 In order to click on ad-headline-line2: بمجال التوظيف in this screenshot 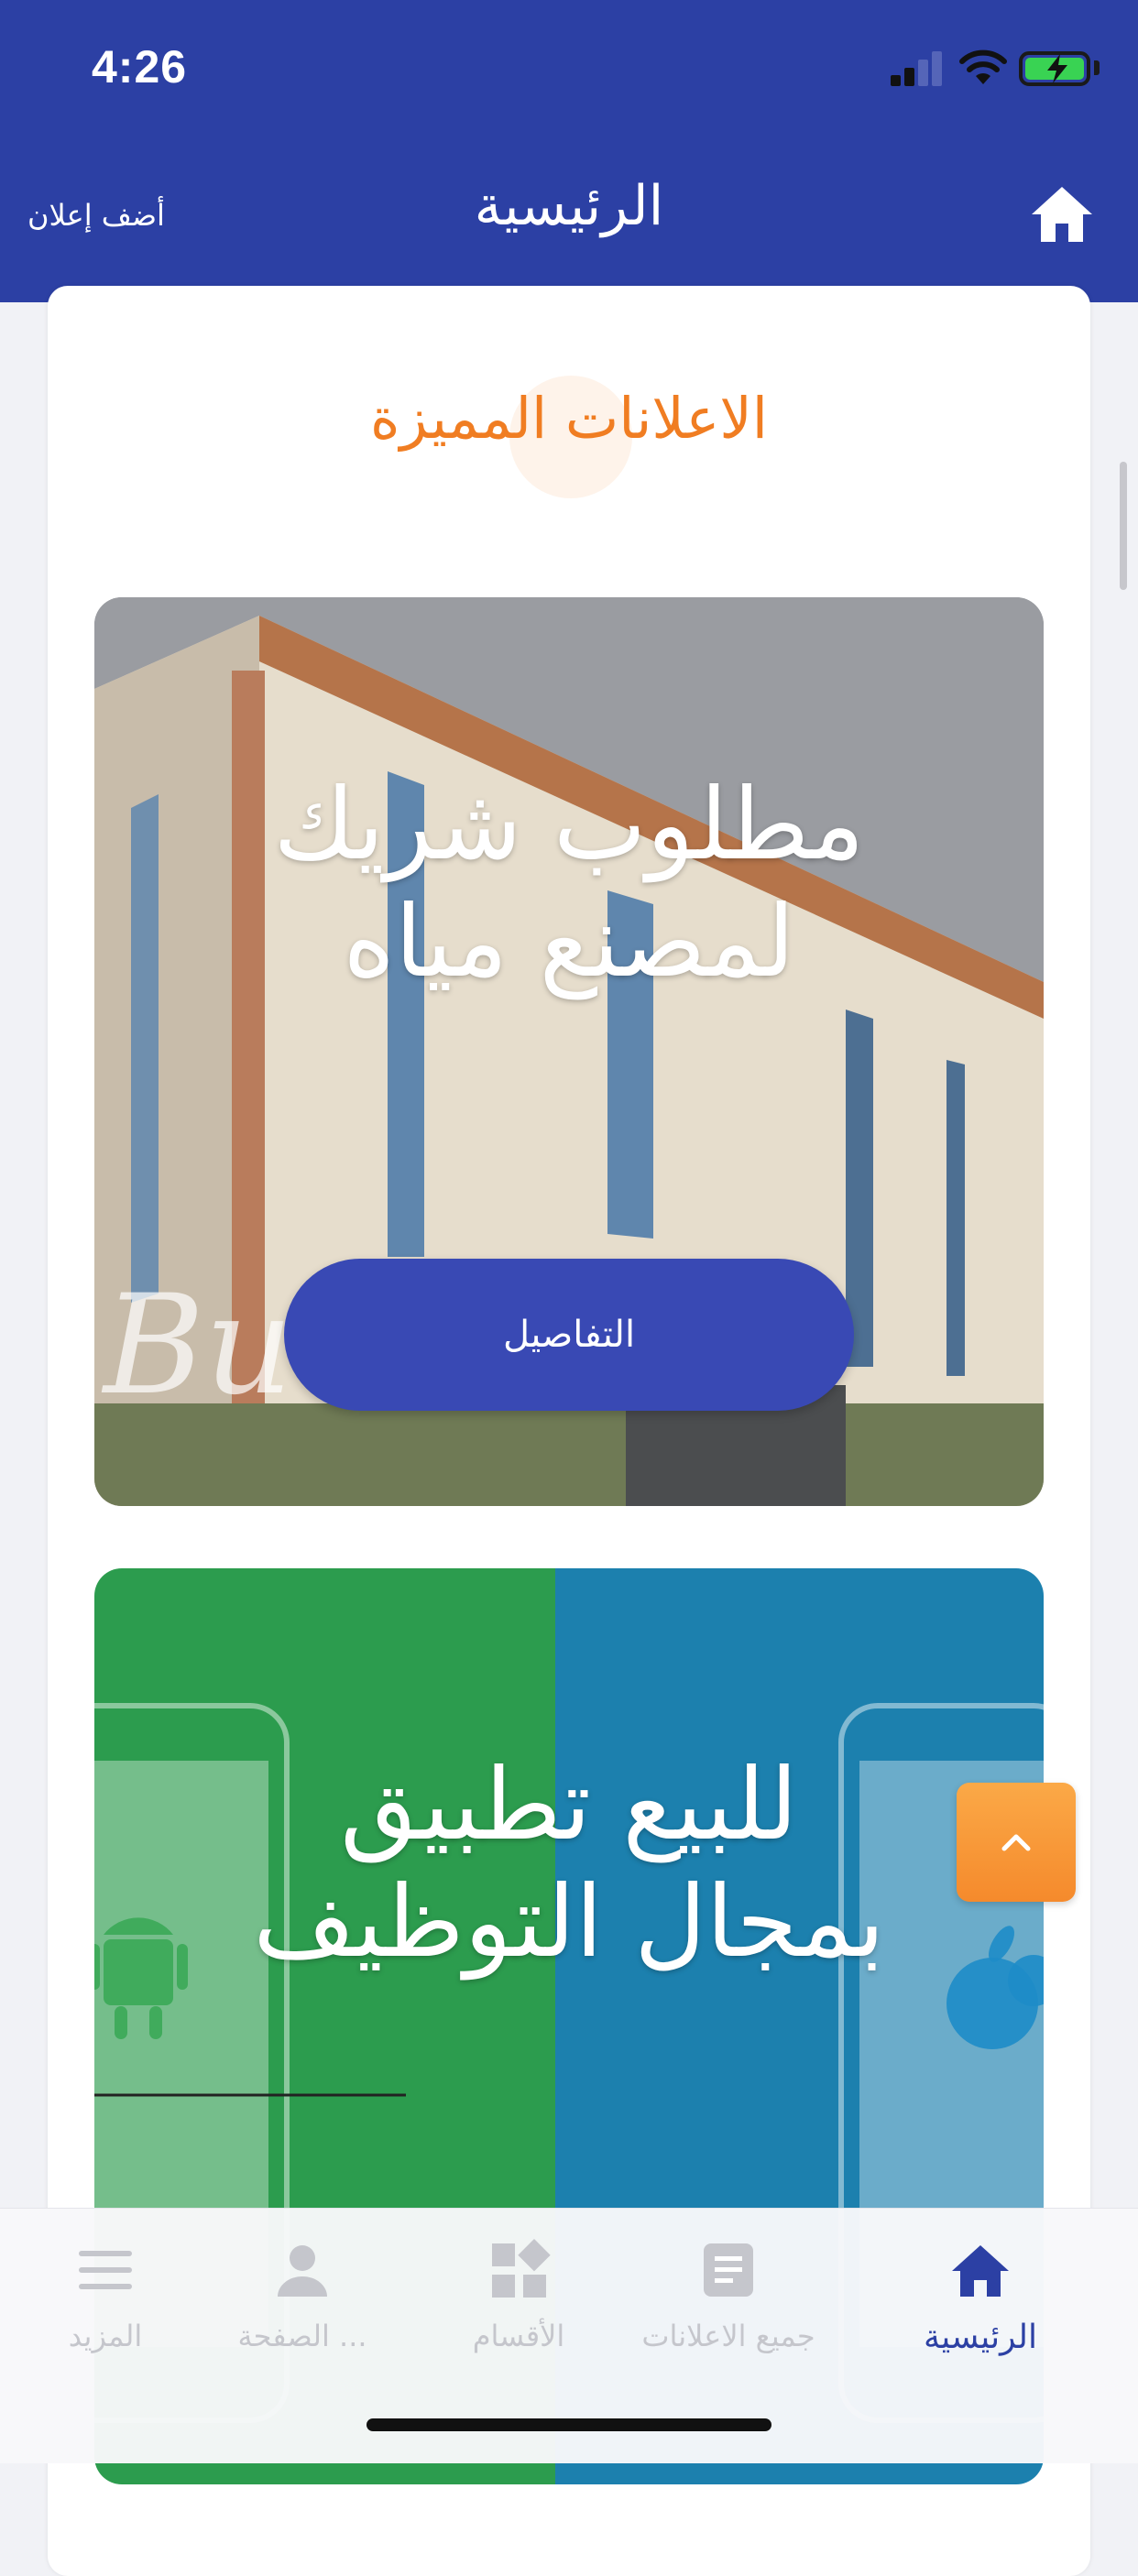, I will do `click(569, 1923)`.